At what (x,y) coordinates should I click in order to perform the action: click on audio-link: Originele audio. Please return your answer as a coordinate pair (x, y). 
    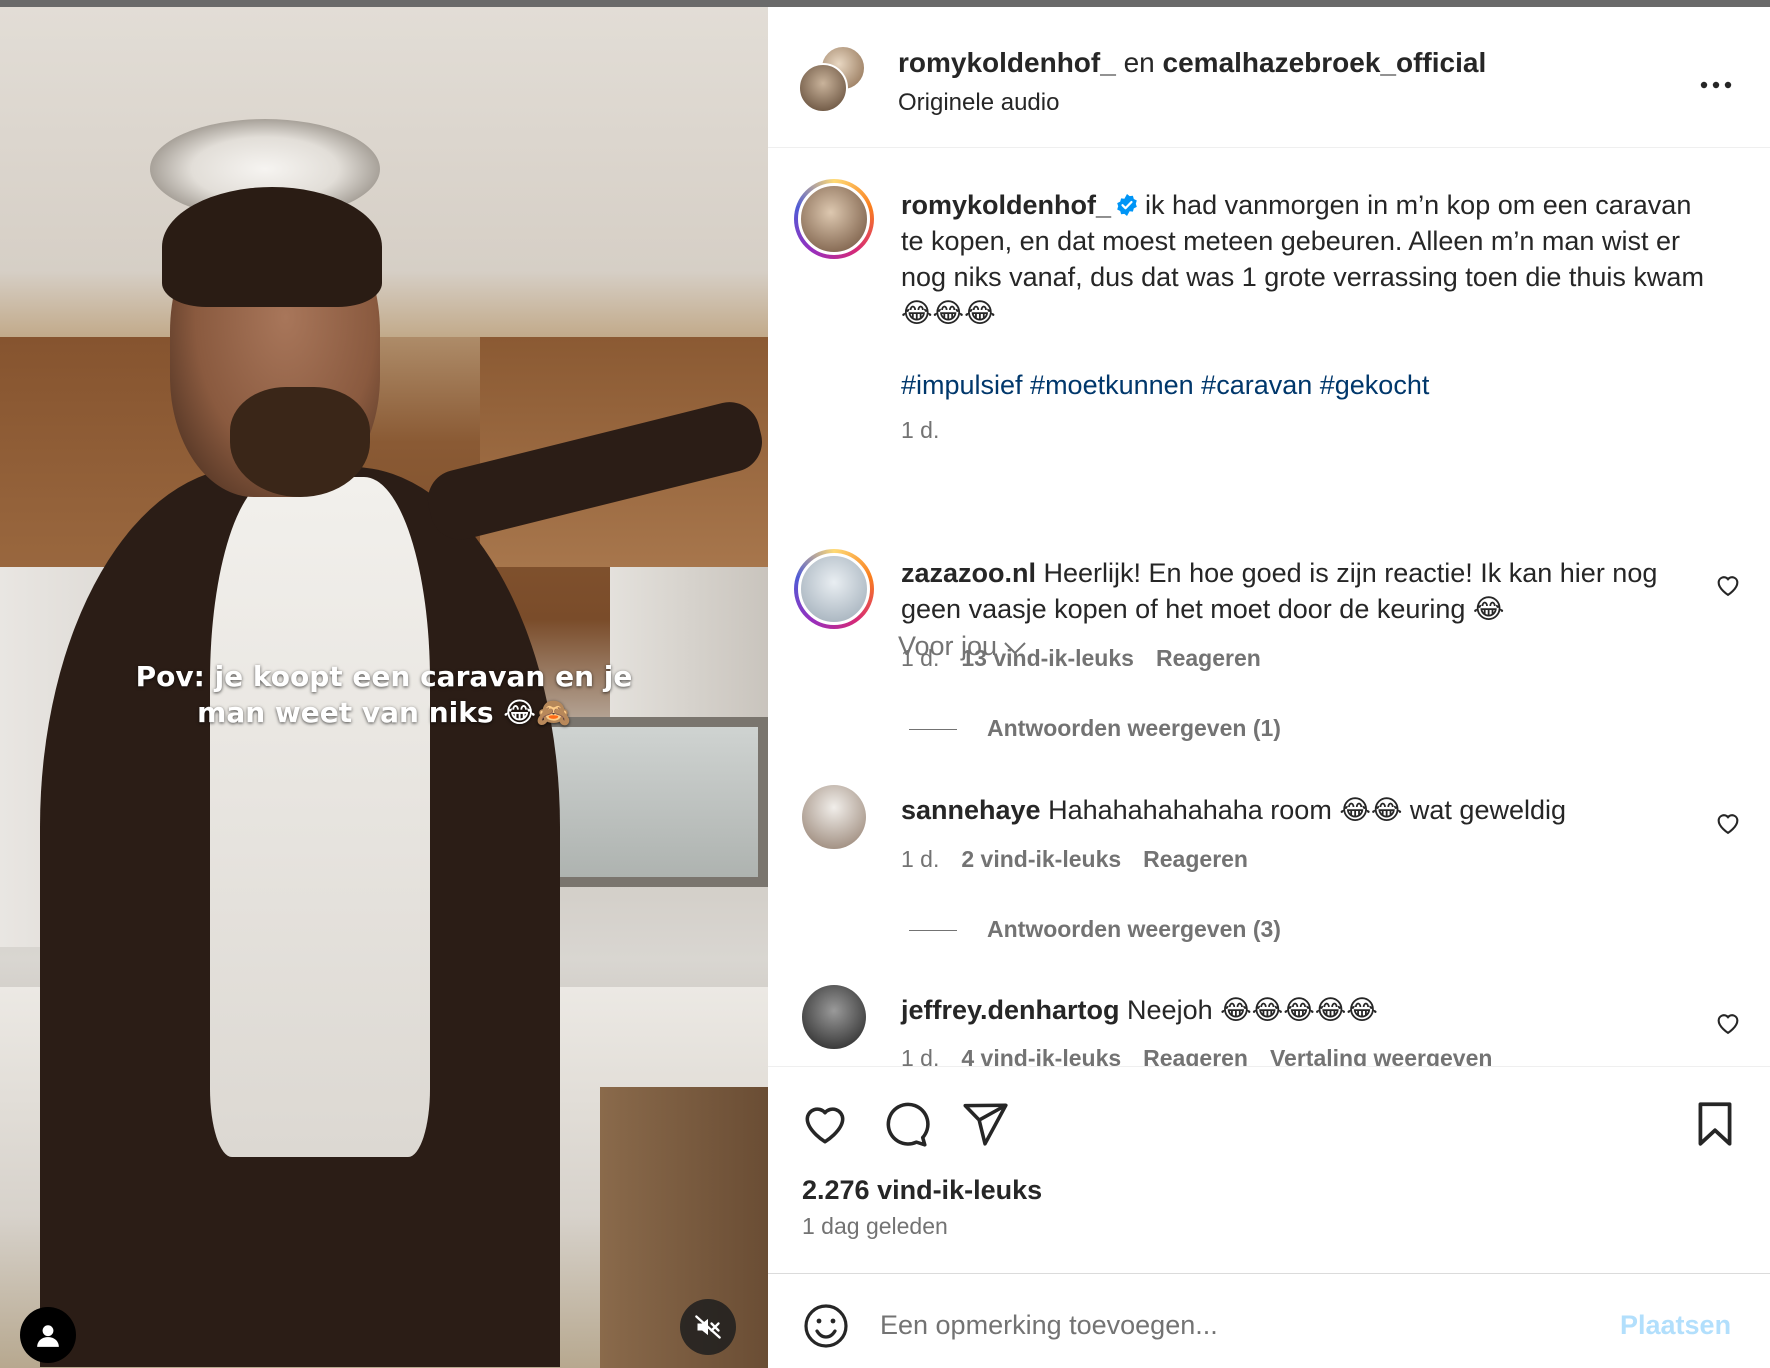
    Looking at the image, I should click on (978, 103).